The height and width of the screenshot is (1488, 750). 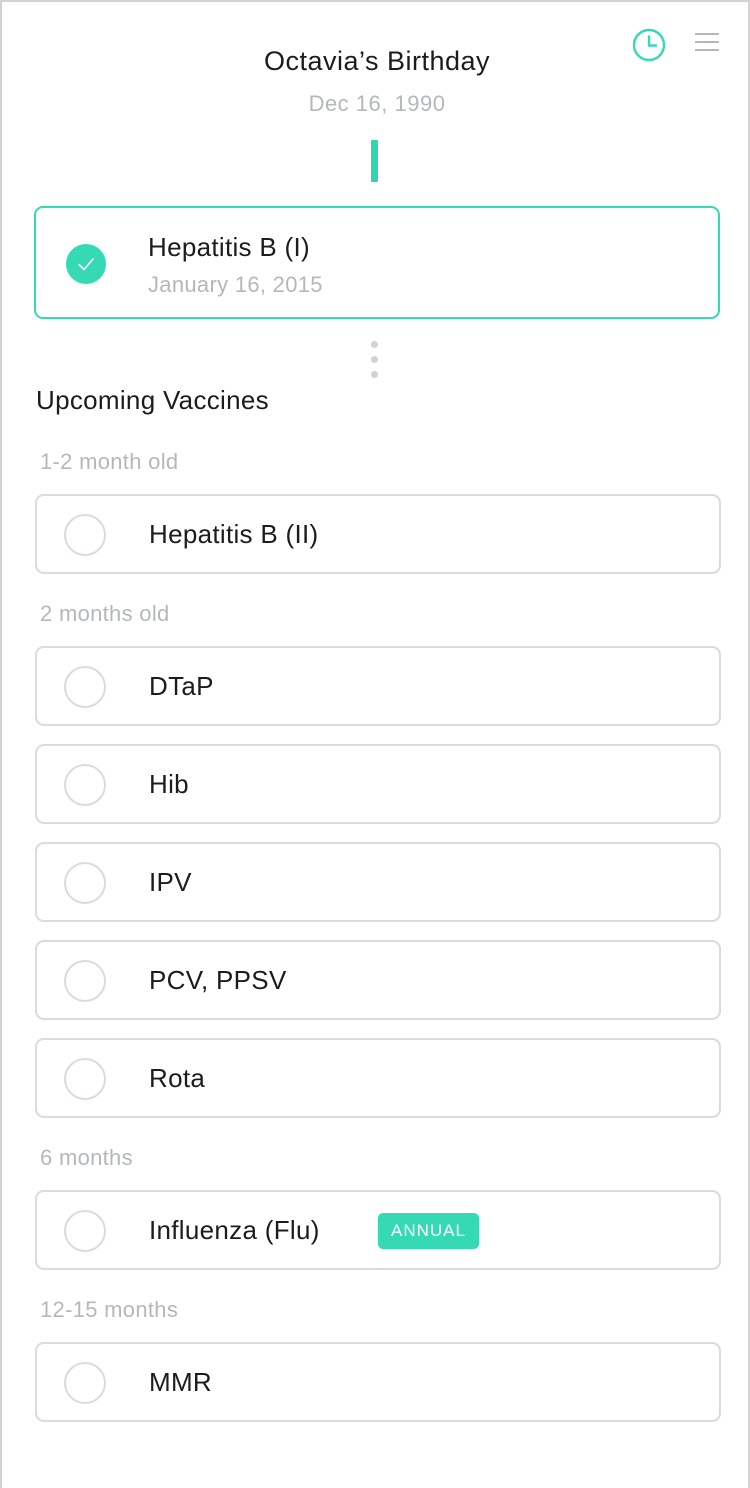 I want to click on check-icon, so click(x=86, y=264).